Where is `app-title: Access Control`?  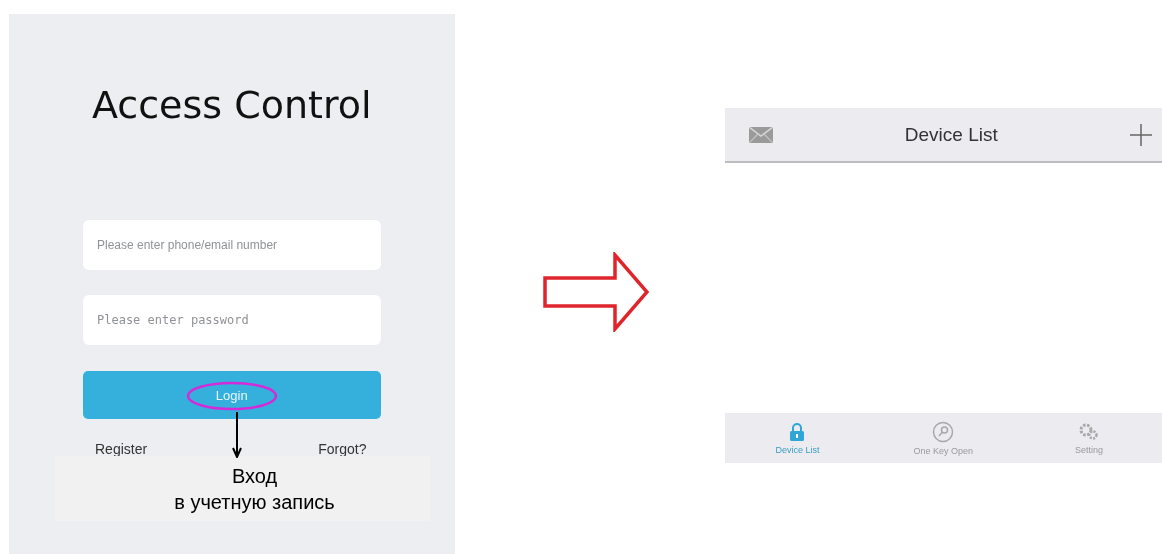 app-title: Access Control is located at coordinates (232, 105).